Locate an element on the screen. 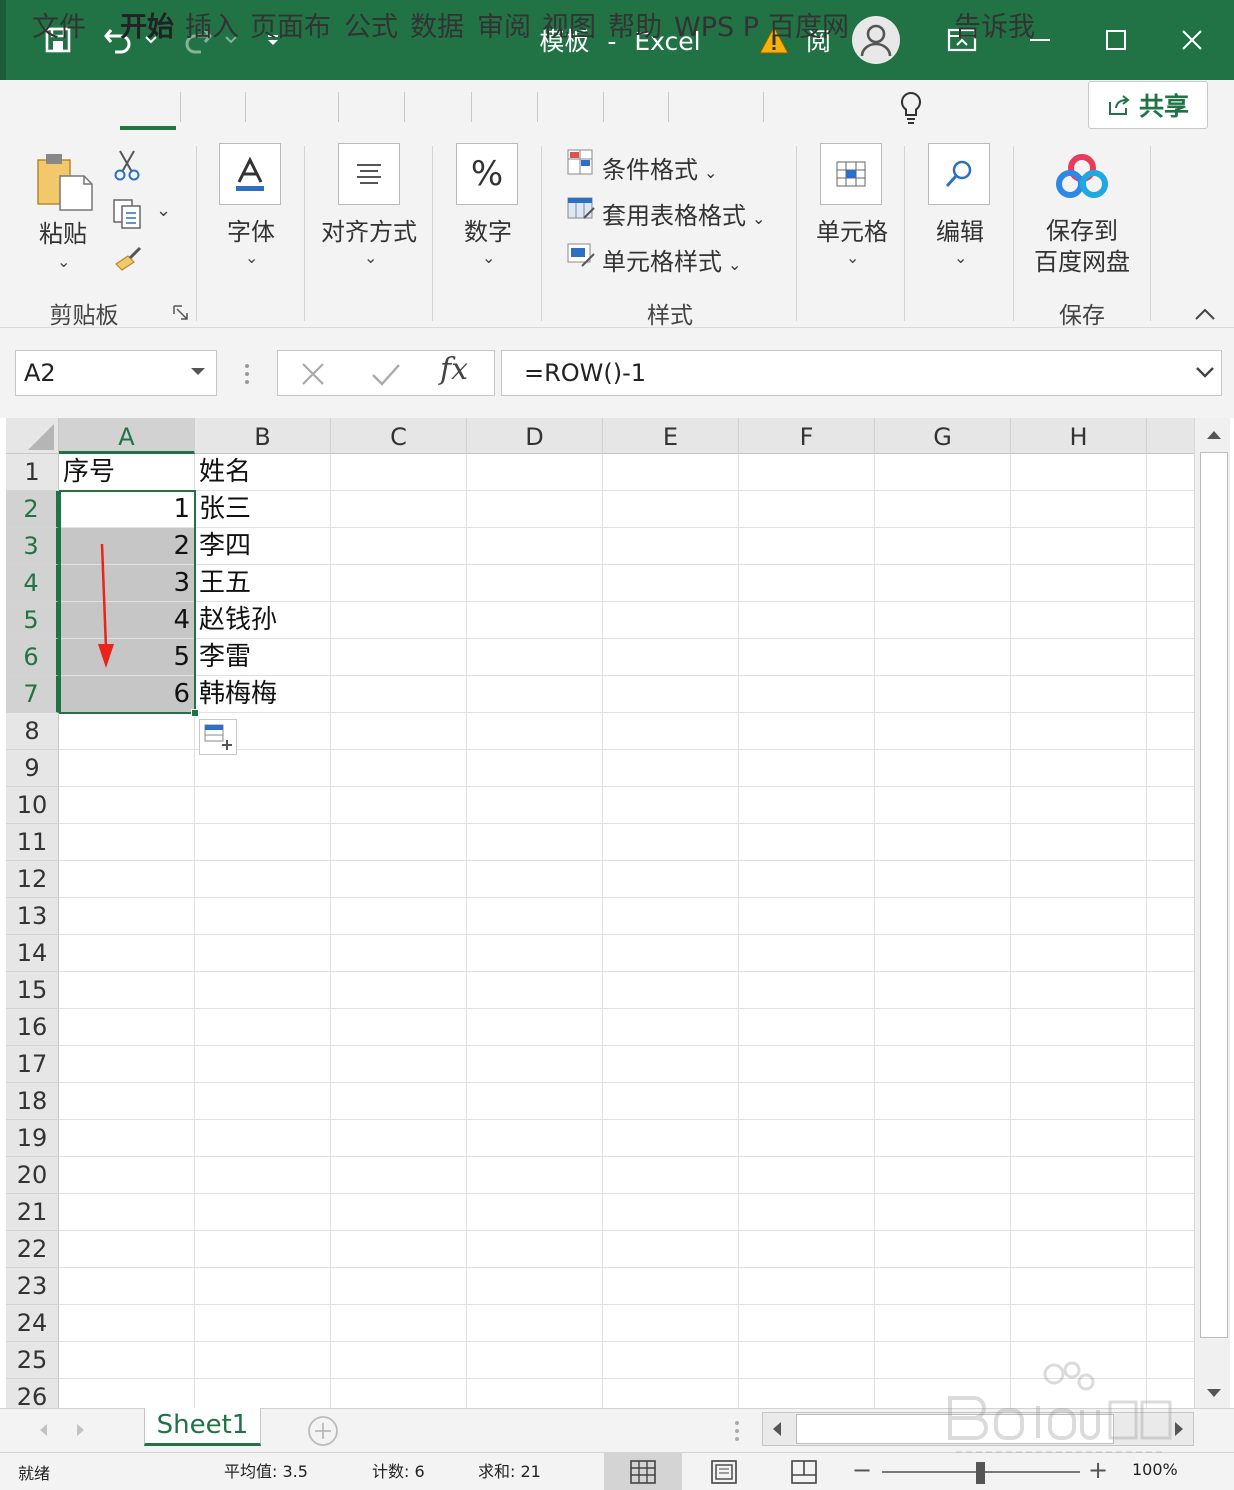 This screenshot has width=1234, height=1490. cell-b14 is located at coordinates (263, 953).